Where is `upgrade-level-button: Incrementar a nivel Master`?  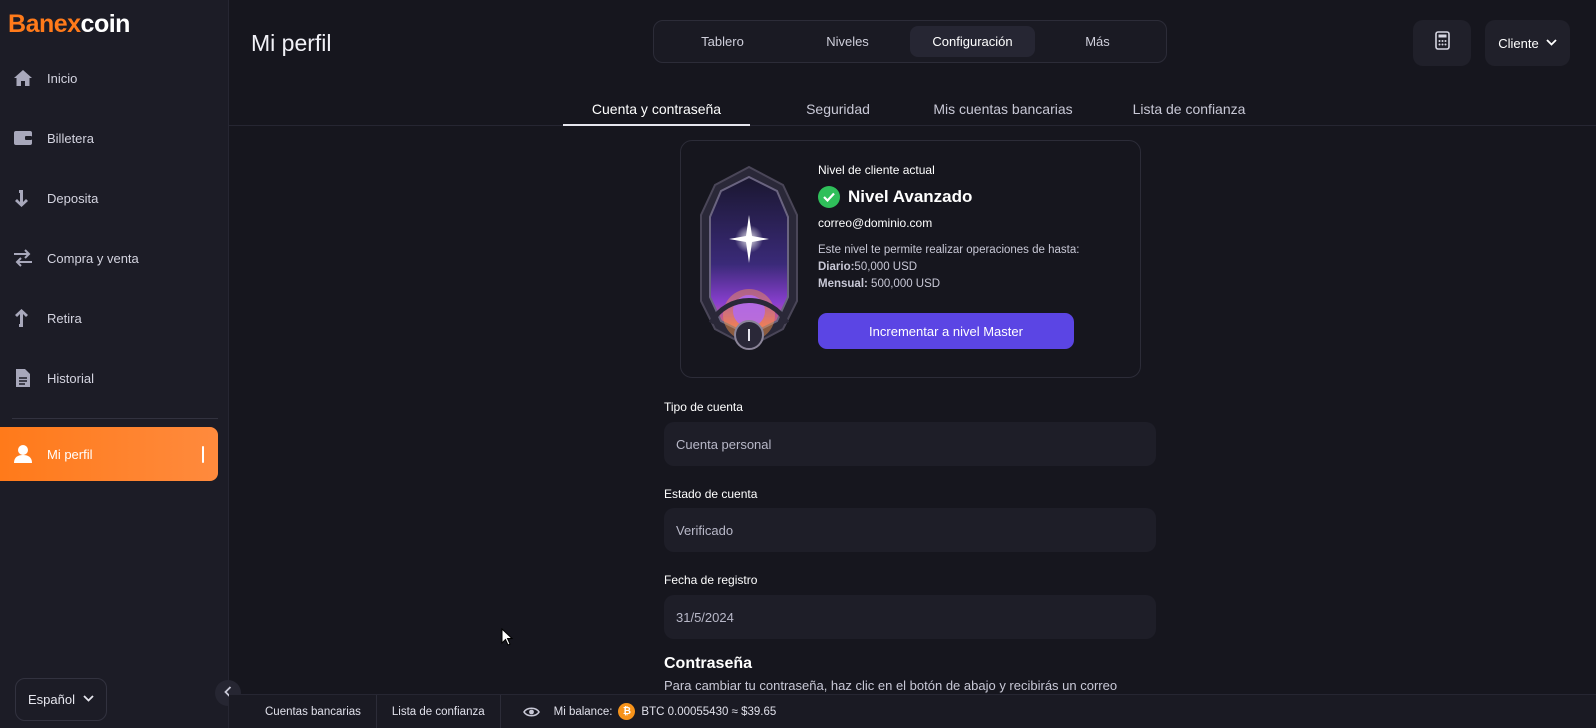 upgrade-level-button: Incrementar a nivel Master is located at coordinates (946, 331).